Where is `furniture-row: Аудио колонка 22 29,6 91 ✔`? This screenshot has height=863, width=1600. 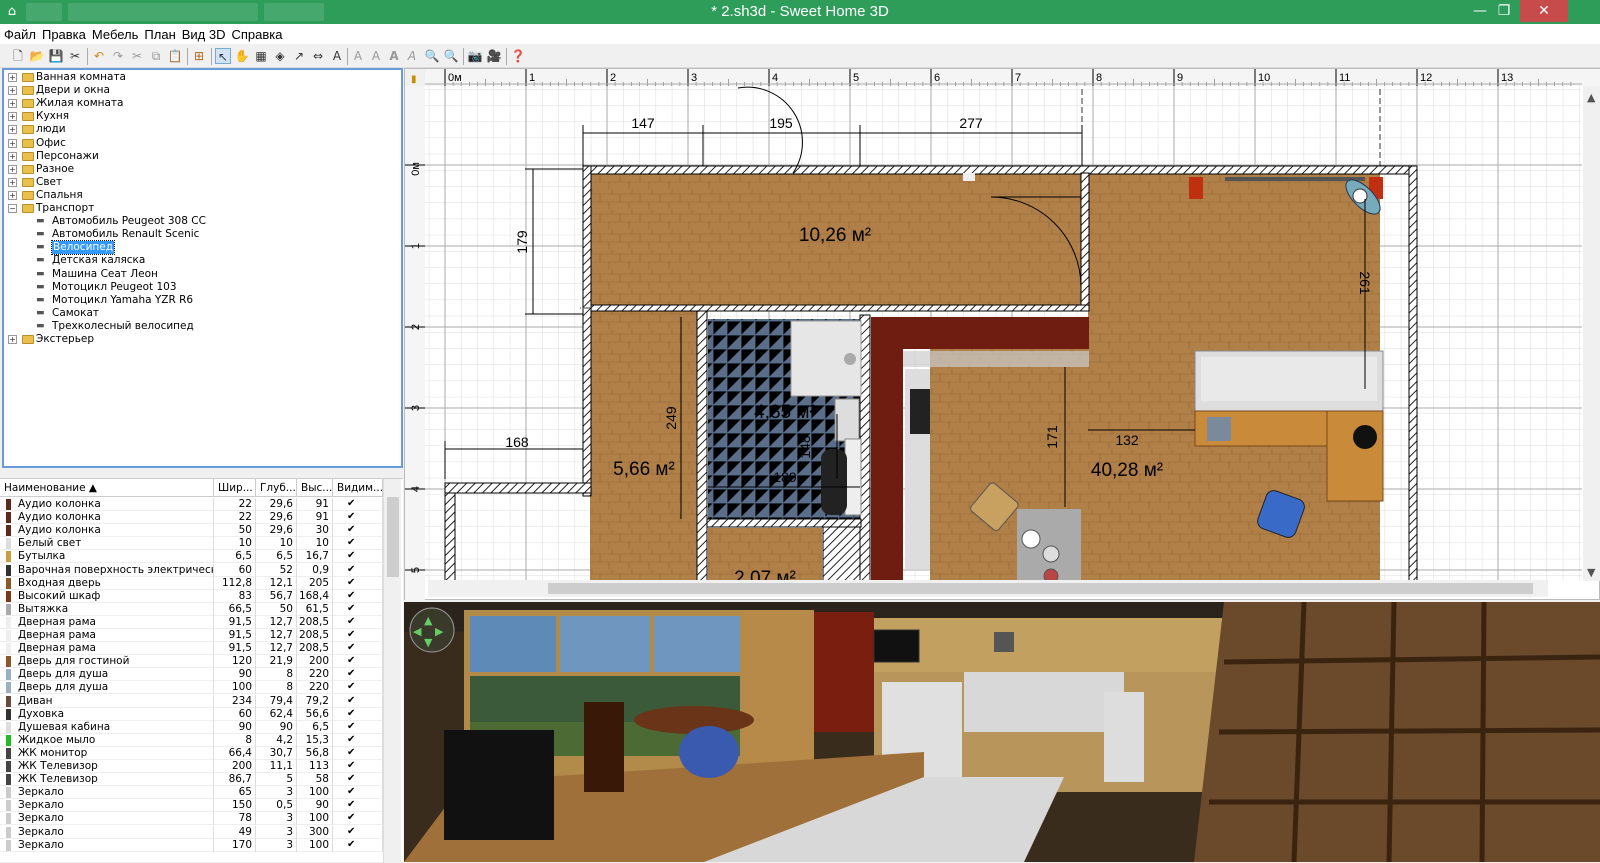
furniture-row: Аудио колонка 22 29,6 91 ✔ is located at coordinates (191, 518).